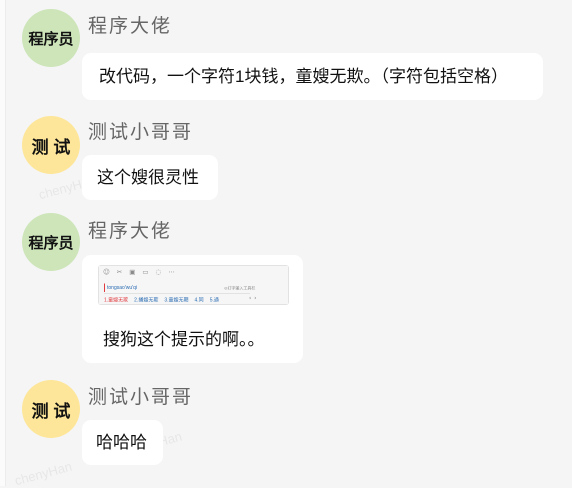  What do you see at coordinates (116, 300) in the screenshot?
I see `ime-candidate: 1.童嫂无欺` at bounding box center [116, 300].